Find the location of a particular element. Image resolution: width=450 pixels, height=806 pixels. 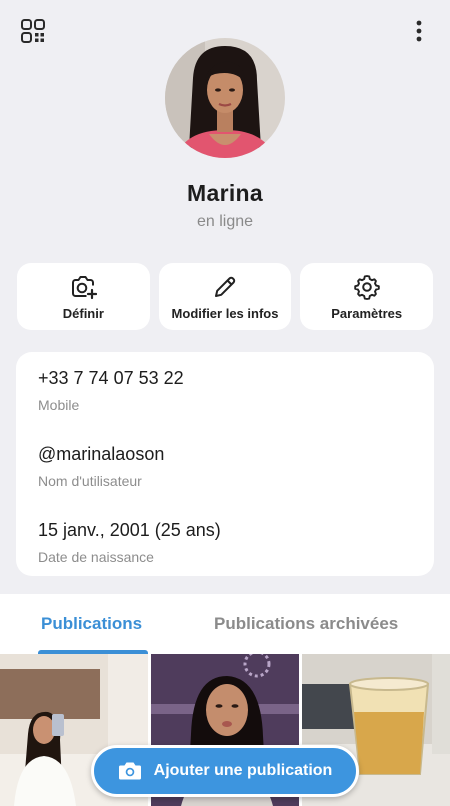

action-buttons: Définir Modifier les infos Paramètres is located at coordinates (225, 296).